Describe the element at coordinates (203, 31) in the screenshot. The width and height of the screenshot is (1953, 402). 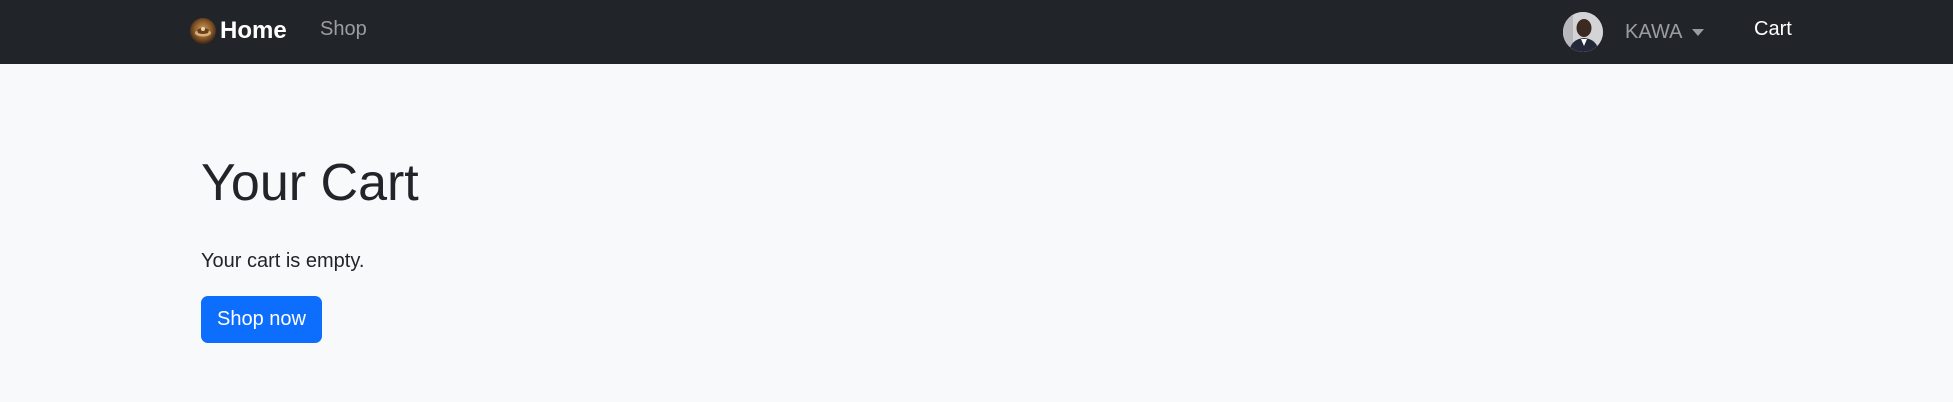
I see `coffee-logo-icon` at that location.